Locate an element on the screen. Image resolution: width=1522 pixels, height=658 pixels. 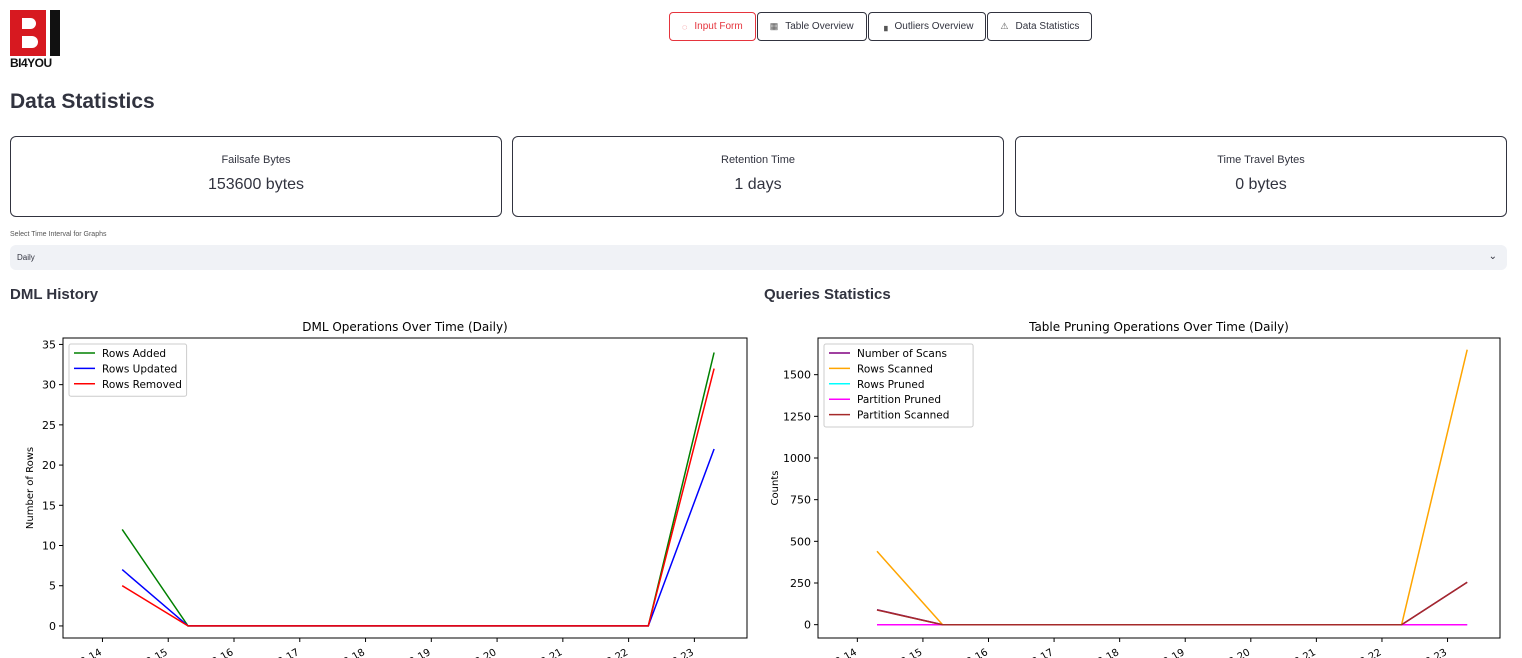
y-axis-label: Number of Rows is located at coordinates (30, 488).